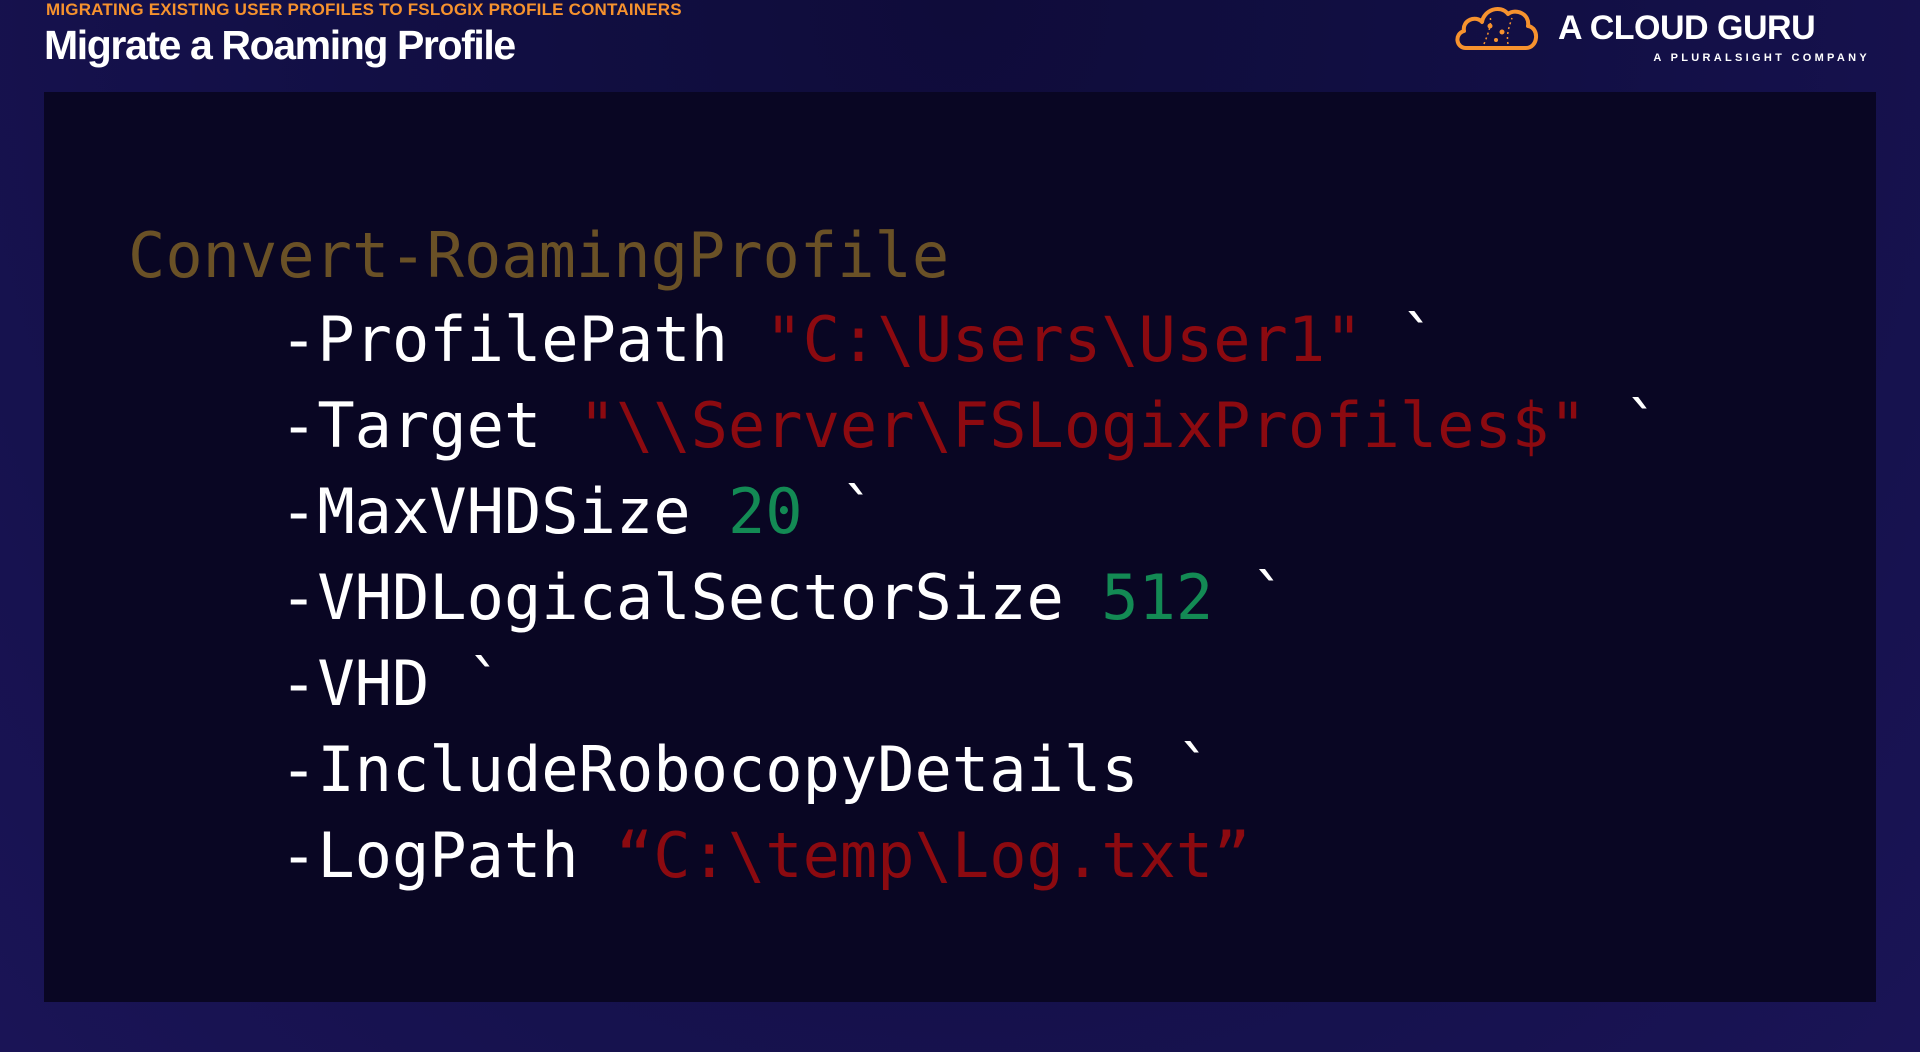 This screenshot has height=1052, width=1920. What do you see at coordinates (1064, 339) in the screenshot?
I see `param-value-string: "C:\Users\User1"` at bounding box center [1064, 339].